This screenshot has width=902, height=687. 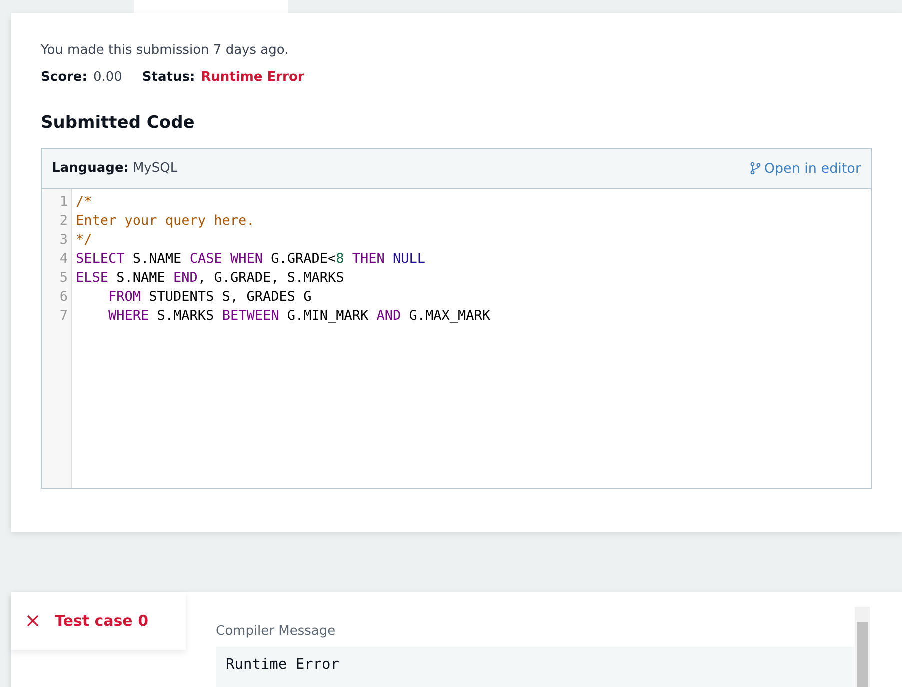 What do you see at coordinates (276, 631) in the screenshot?
I see `compiler-message-label: Compiler Message` at bounding box center [276, 631].